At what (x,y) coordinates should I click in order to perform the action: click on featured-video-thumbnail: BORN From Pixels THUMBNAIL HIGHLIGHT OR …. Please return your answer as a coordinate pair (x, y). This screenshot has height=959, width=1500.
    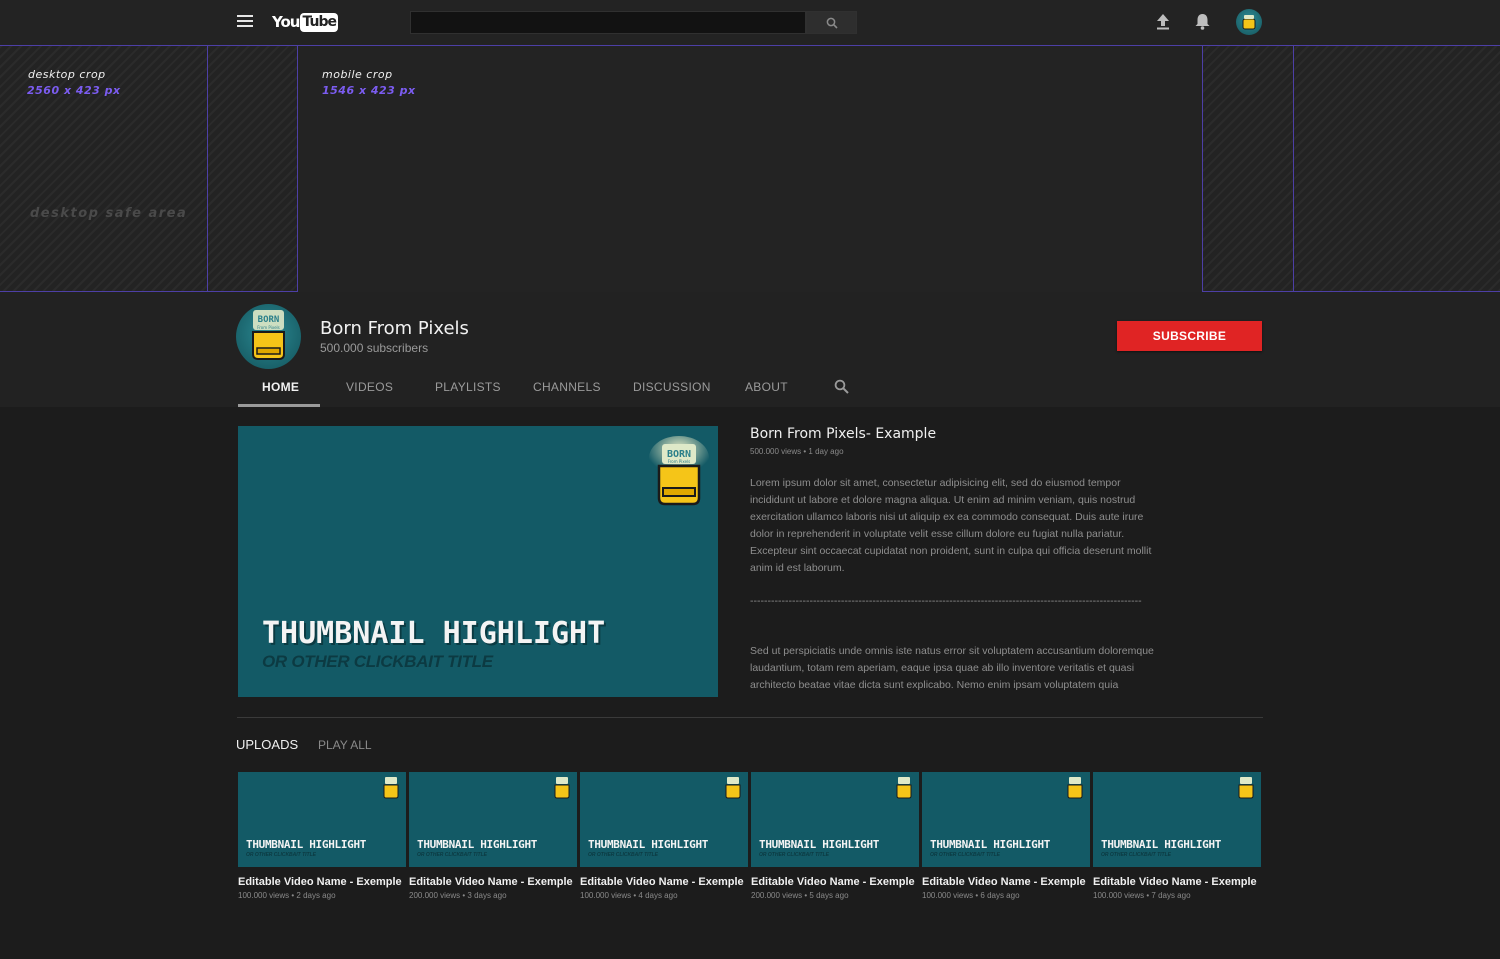
    Looking at the image, I should click on (478, 561).